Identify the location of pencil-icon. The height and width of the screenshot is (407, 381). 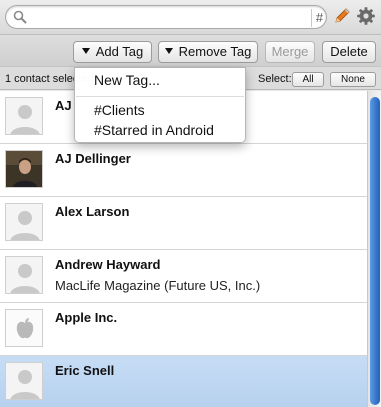
(342, 16).